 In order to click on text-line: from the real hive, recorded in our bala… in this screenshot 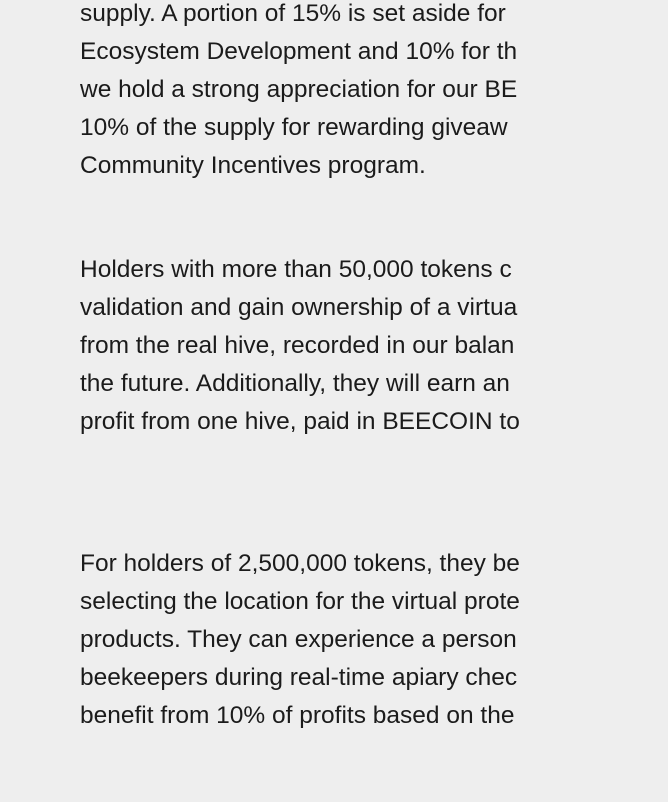, I will do `click(297, 345)`.